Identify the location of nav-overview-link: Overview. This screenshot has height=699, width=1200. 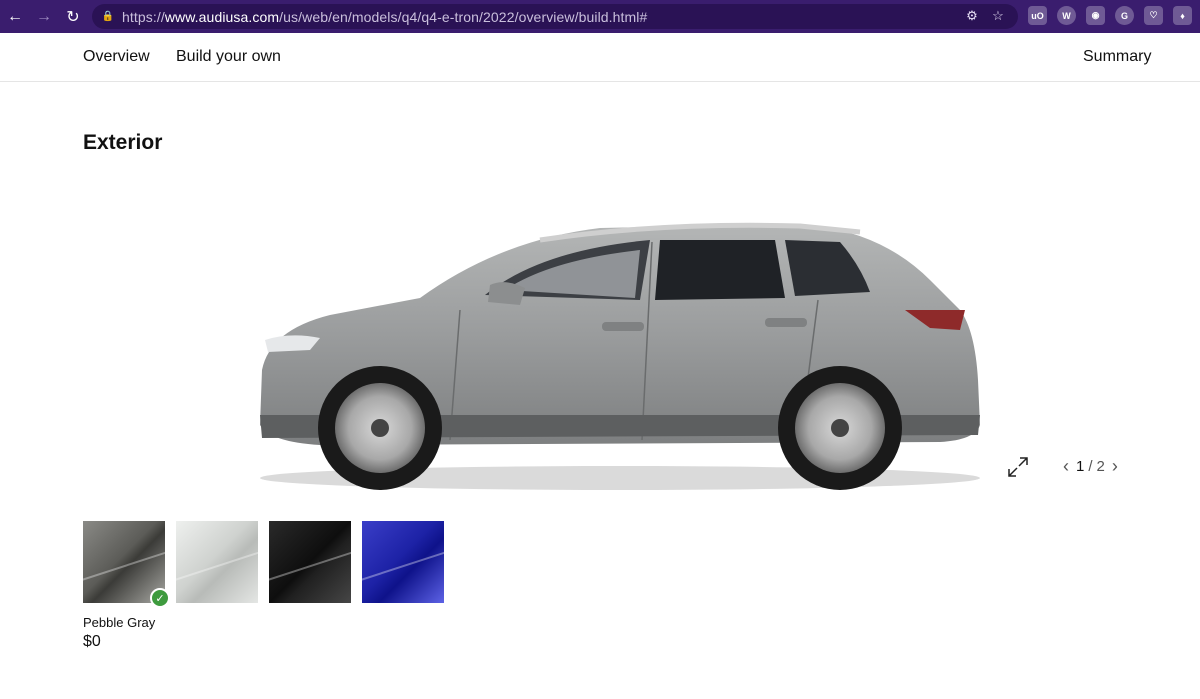
(116, 57).